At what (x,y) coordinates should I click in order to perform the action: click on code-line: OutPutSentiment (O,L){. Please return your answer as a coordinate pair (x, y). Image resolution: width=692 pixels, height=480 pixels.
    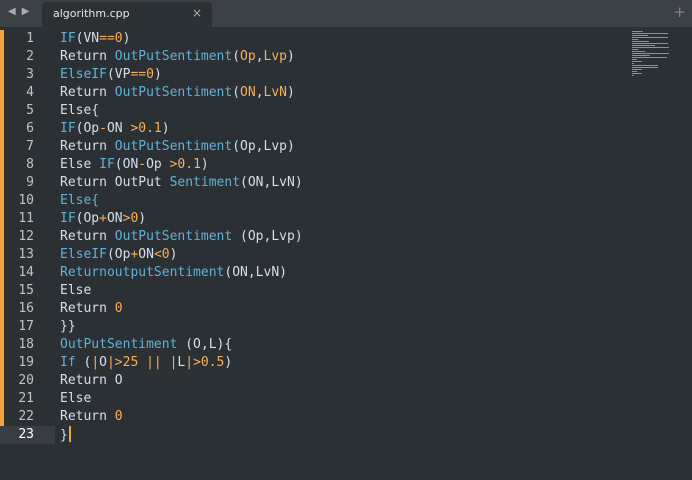
    Looking at the image, I should click on (340, 345).